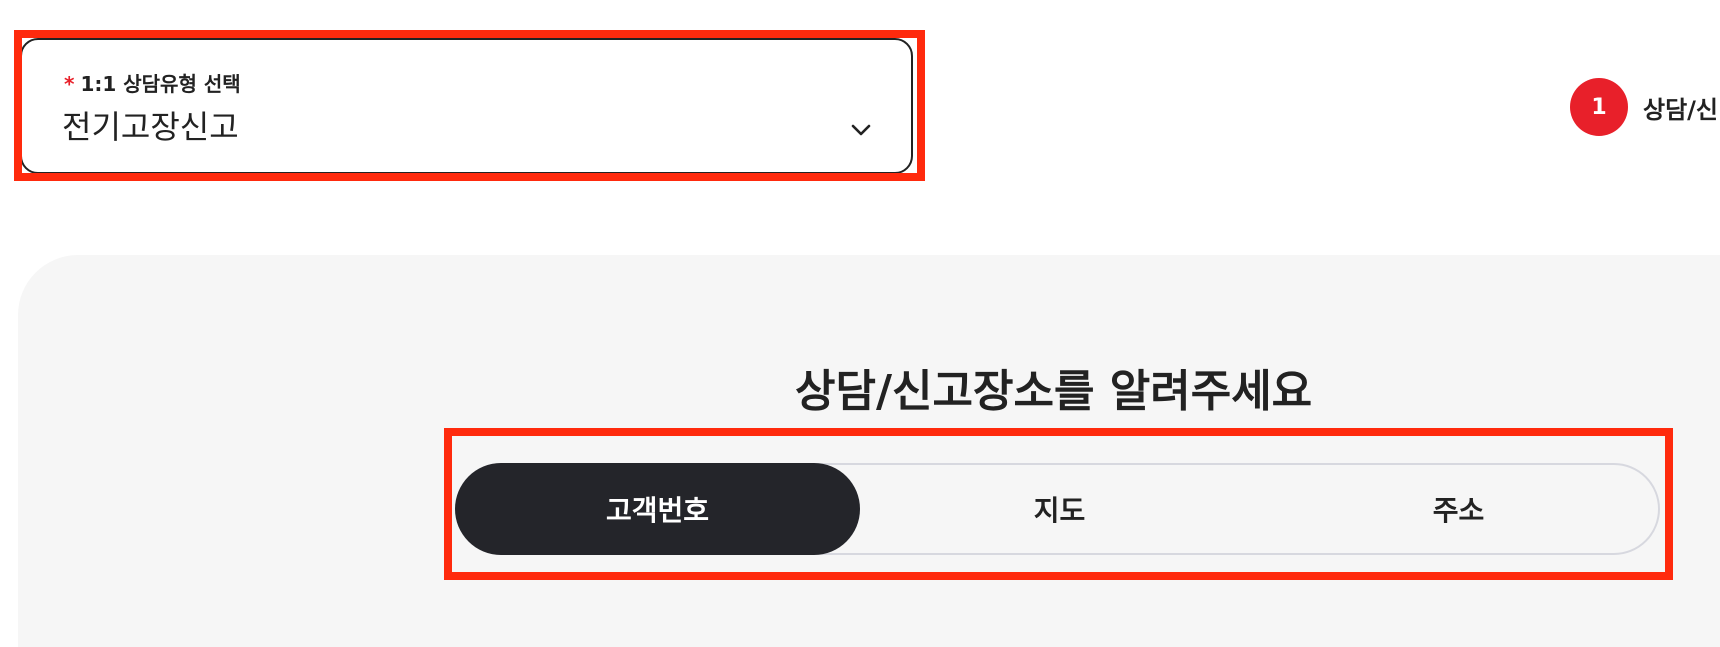 Image resolution: width=1720 pixels, height=647 pixels. Describe the element at coordinates (469, 105) in the screenshot. I see `annotation-box-select` at that location.